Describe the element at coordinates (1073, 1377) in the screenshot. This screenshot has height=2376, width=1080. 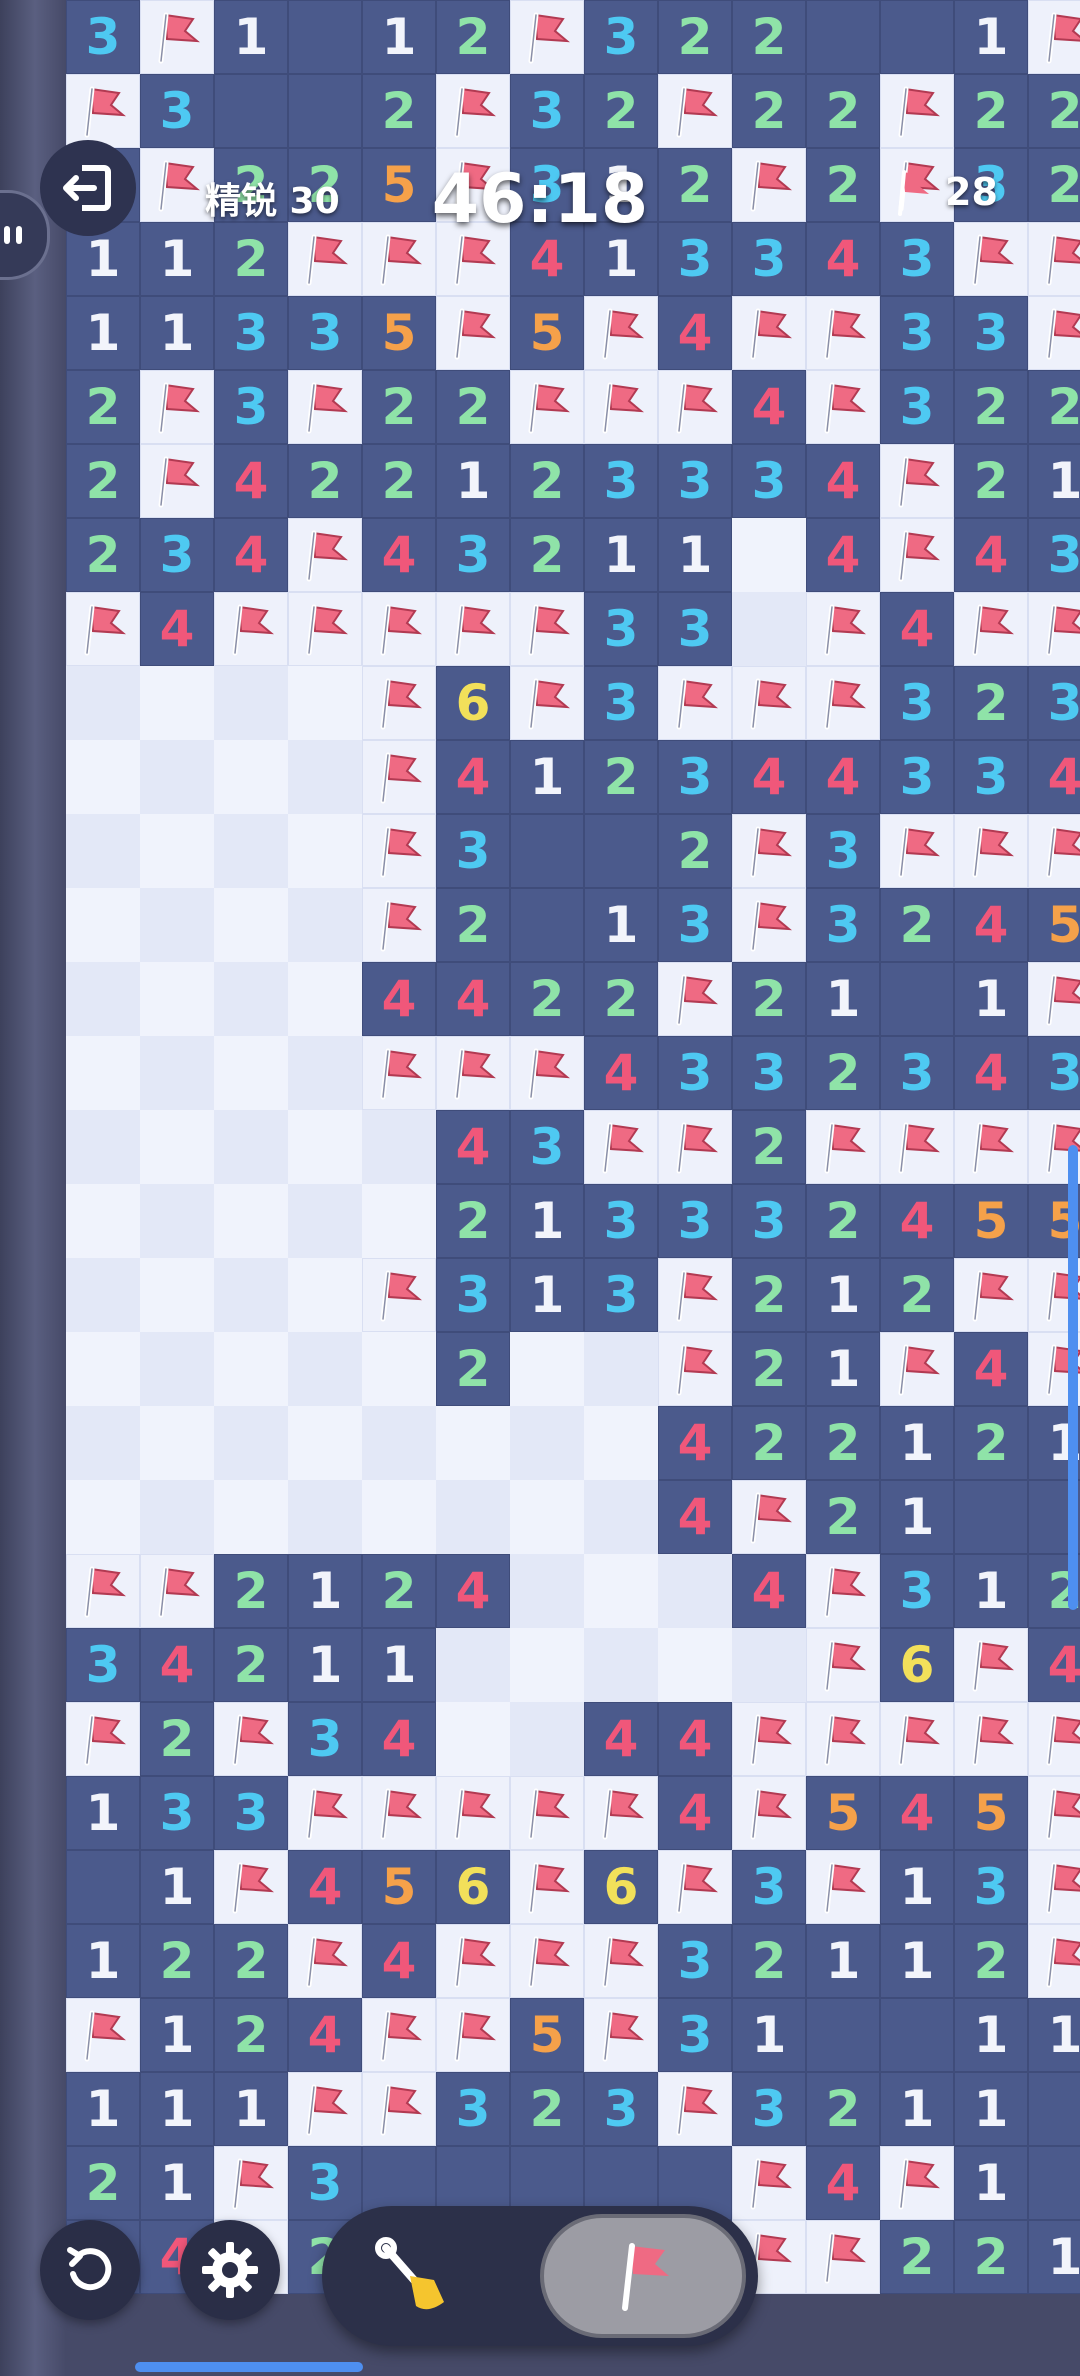
I see `vertical-scrollbar` at that location.